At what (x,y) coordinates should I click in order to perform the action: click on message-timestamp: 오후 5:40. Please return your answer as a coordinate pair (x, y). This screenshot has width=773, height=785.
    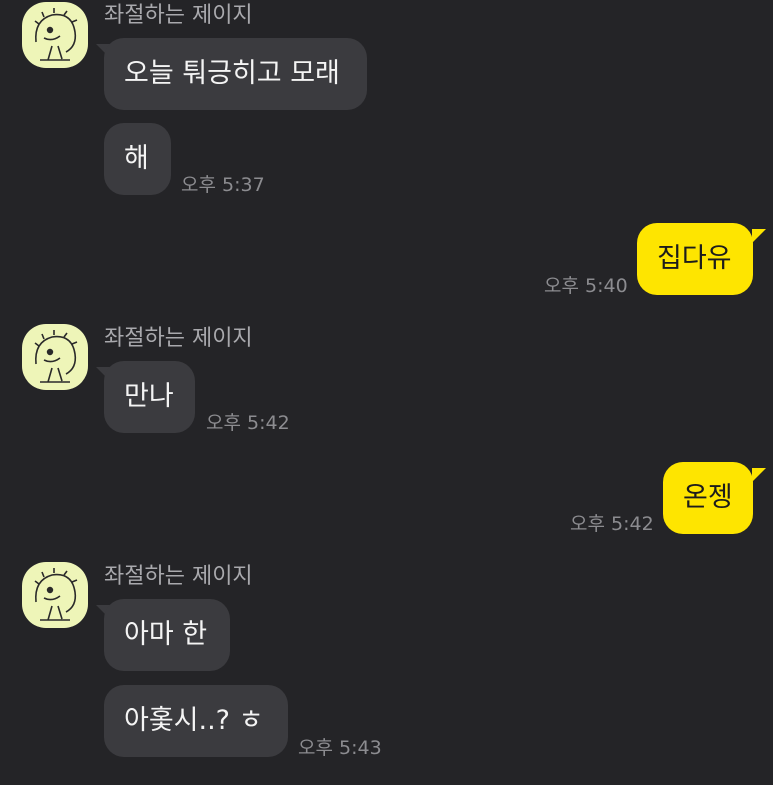
    Looking at the image, I should click on (586, 286).